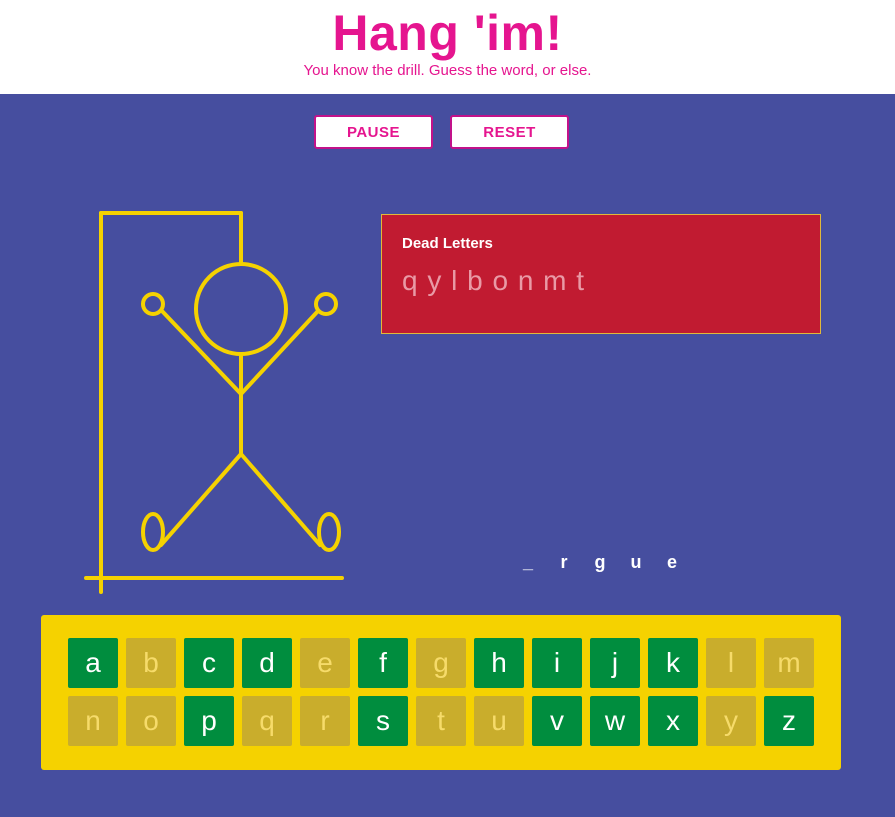 This screenshot has width=895, height=817. I want to click on key-w: w, so click(615, 721).